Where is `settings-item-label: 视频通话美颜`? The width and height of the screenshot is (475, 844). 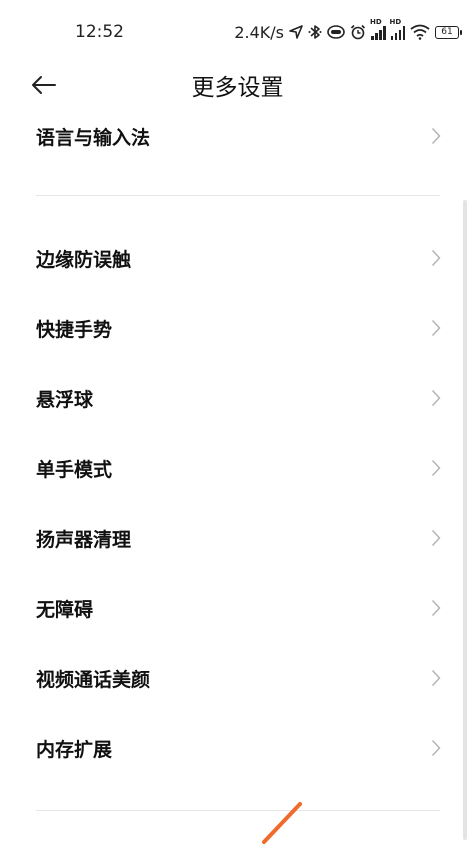 settings-item-label: 视频通话美颜 is located at coordinates (93, 679).